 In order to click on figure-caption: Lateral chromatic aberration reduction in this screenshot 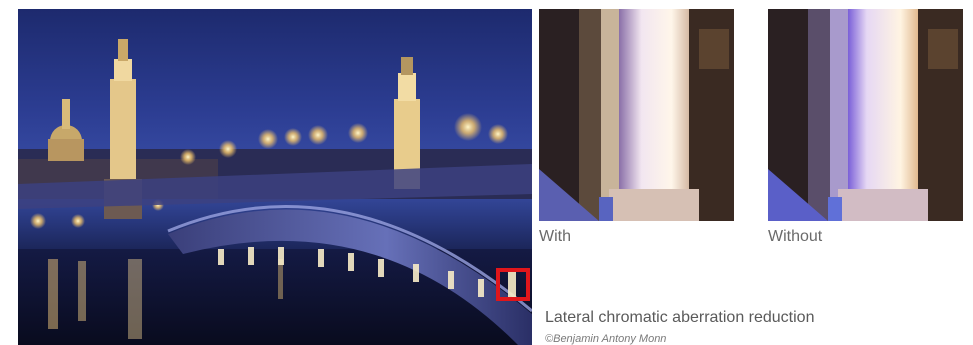, I will do `click(680, 317)`.